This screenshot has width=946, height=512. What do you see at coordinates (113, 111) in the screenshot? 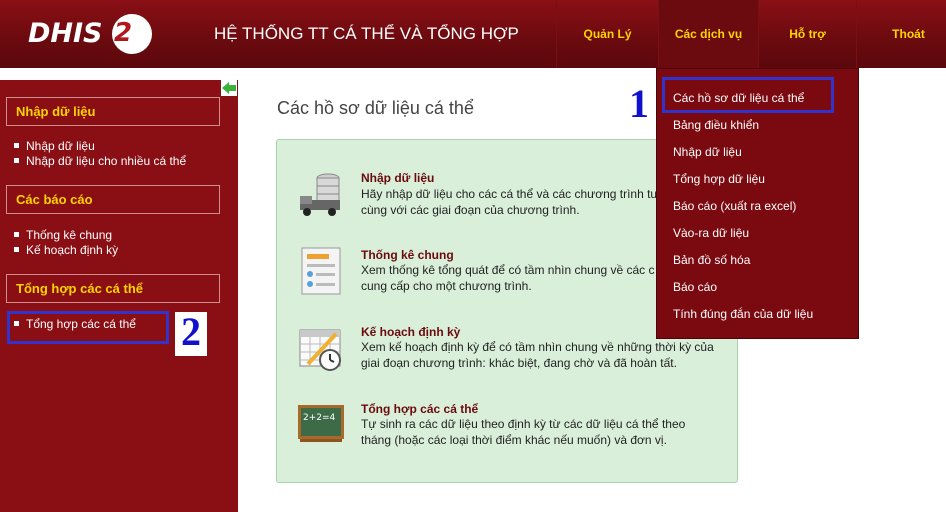
I see `sidebar-heading-data-entry: Nhập dữ liệu` at bounding box center [113, 111].